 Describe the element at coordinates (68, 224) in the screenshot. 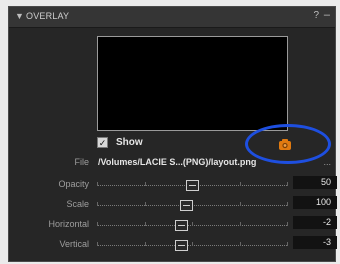

I see `horizontal-label: Horizontal` at that location.